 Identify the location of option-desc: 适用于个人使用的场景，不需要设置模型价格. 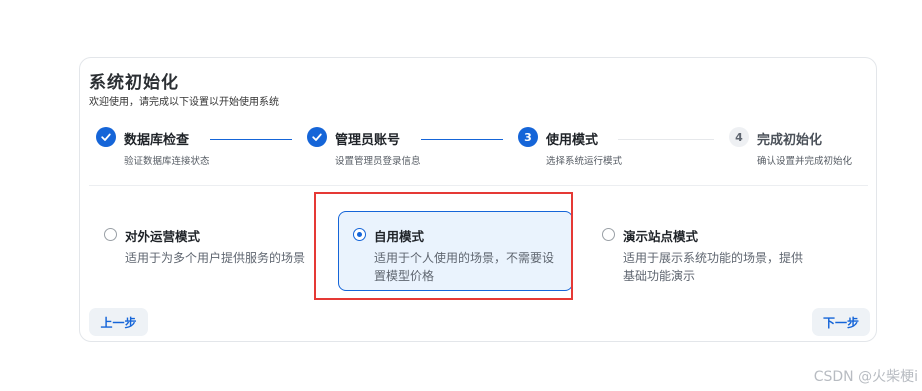
(464, 267).